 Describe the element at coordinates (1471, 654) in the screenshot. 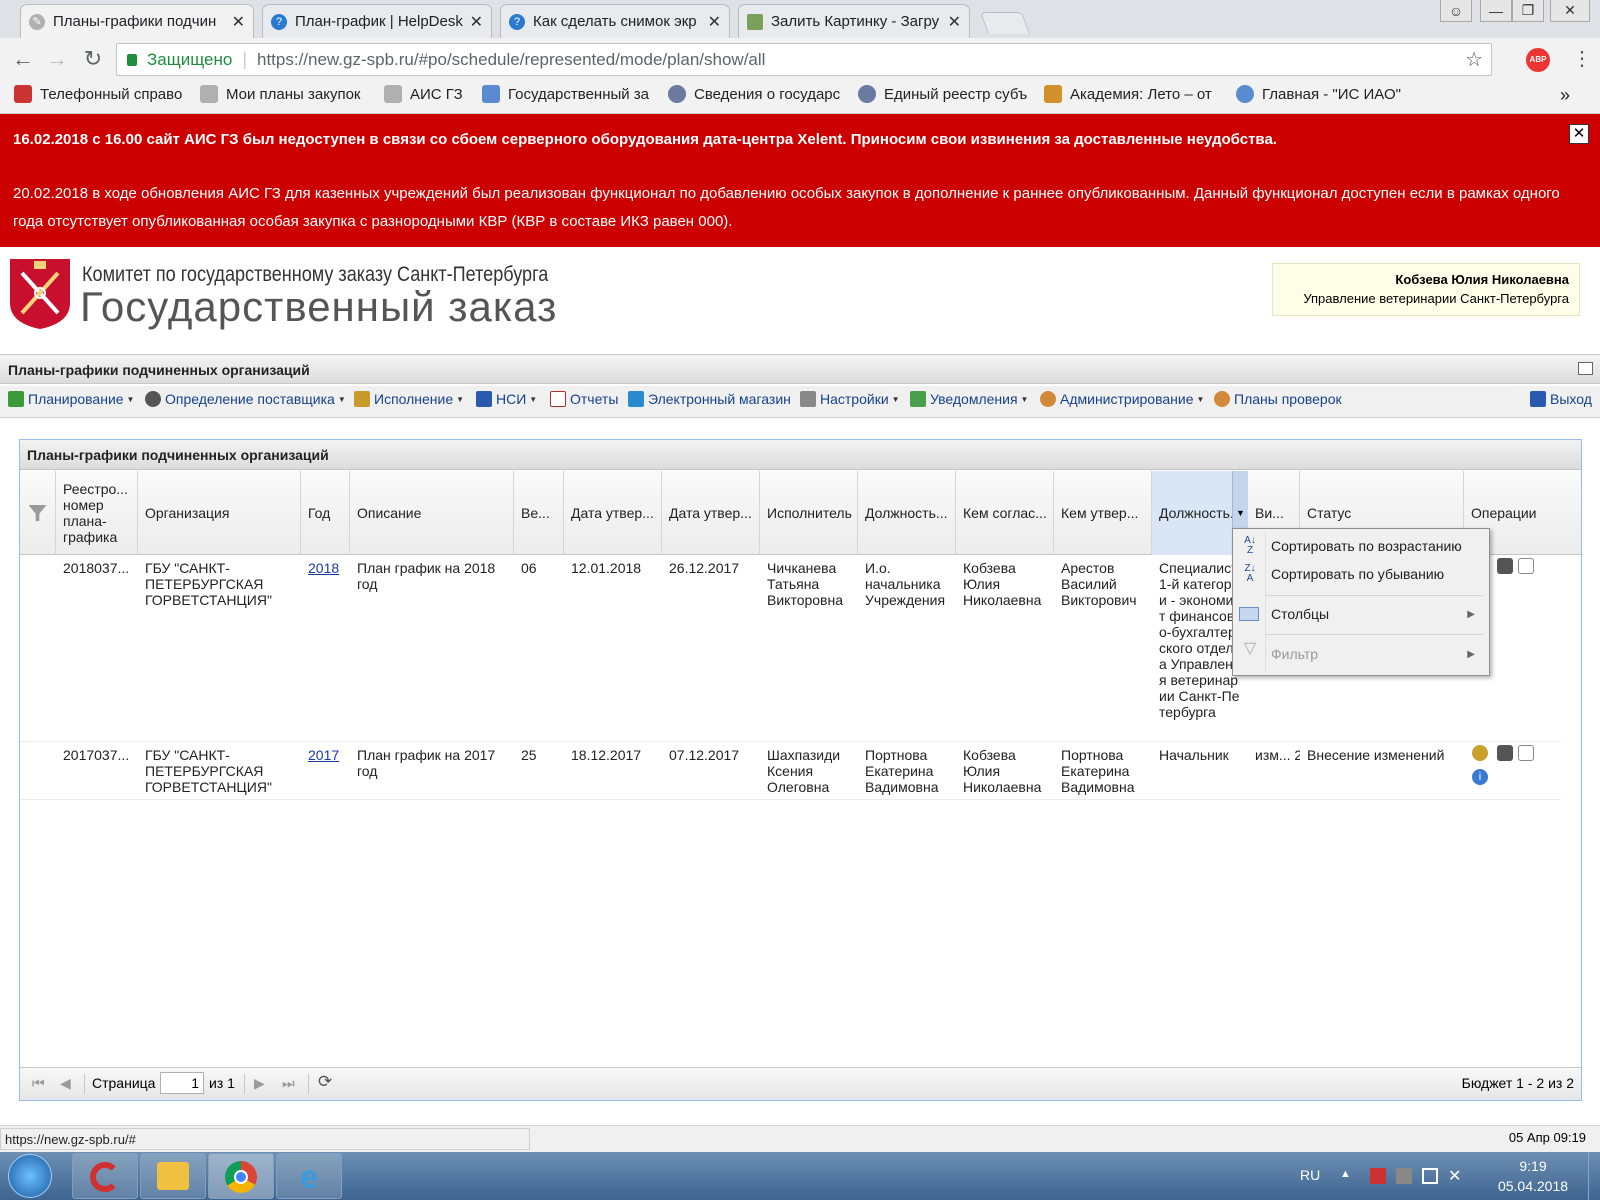

I see `submenu-arrow-icon: ▶` at that location.